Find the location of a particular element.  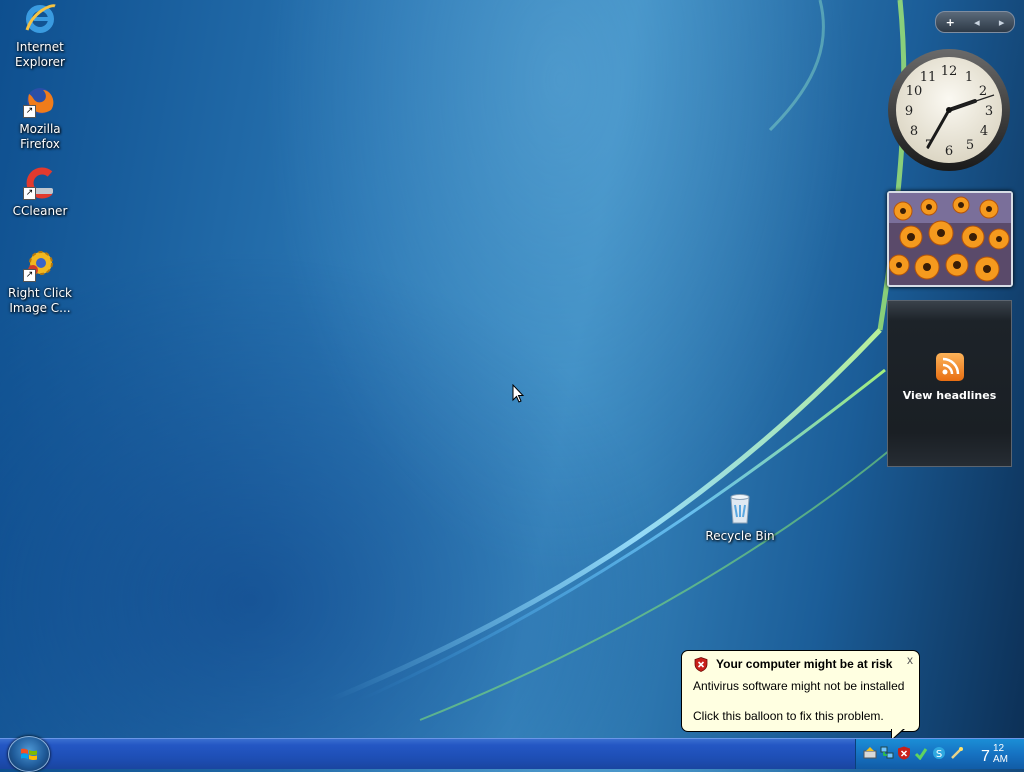

desktop-icon-label: Internet is located at coordinates (40, 47).